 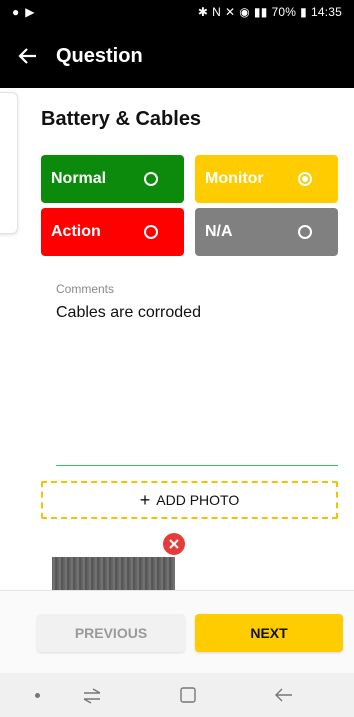 I want to click on battery-text: 70%, so click(x=284, y=12).